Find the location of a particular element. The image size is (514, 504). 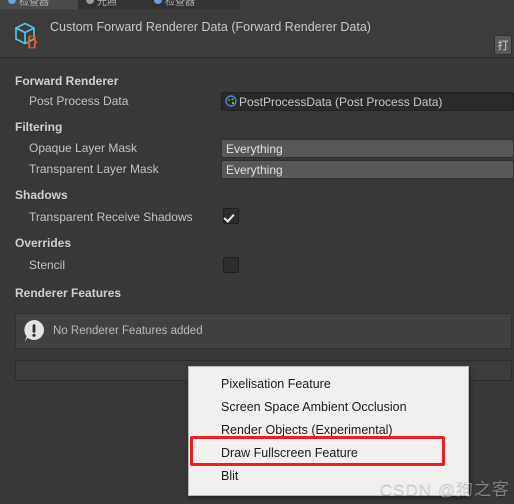

section-renderer-features-heading: Renderer Features is located at coordinates (68, 293).